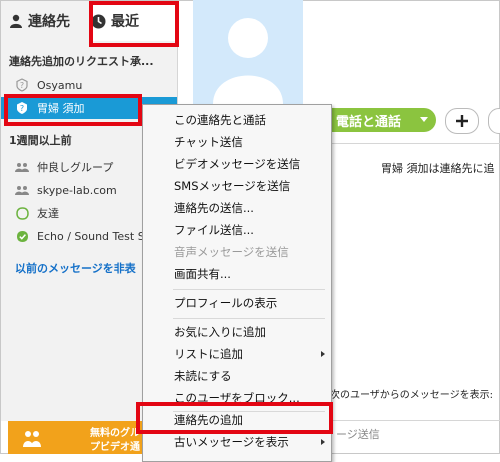  I want to click on list-item-osyamu: ? Osyamu, so click(89, 85).